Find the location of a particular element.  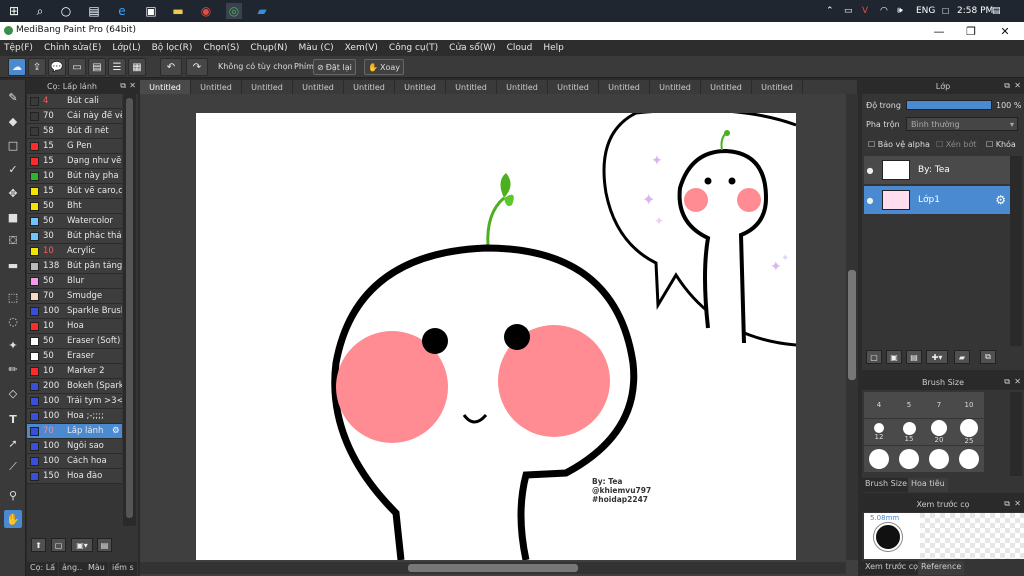

protect-alpha-checkbox: ☐ Bảo vệ alpha is located at coordinates (899, 144).